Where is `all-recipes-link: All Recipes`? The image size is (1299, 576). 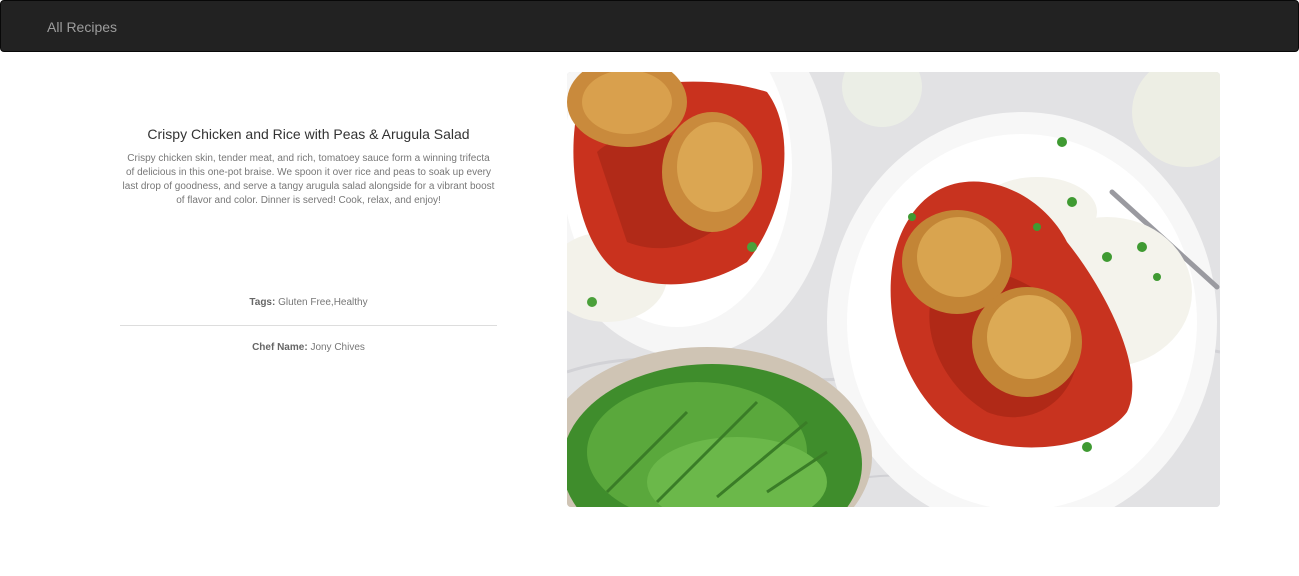
all-recipes-link: All Recipes is located at coordinates (82, 27).